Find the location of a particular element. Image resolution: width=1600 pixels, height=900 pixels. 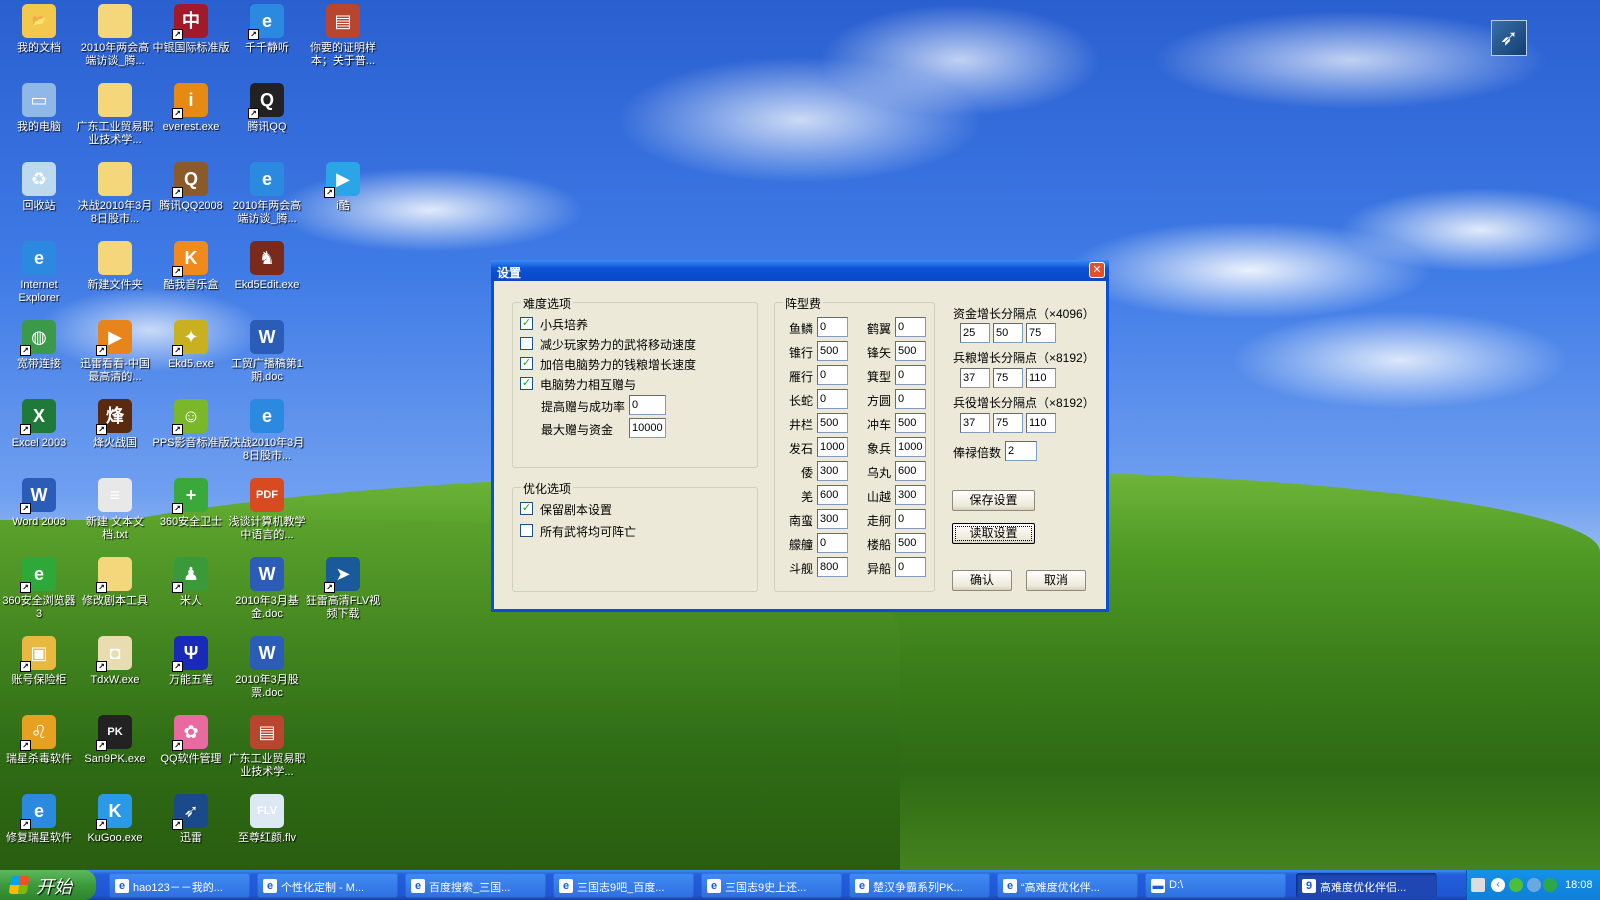

cancel-button: 取消 is located at coordinates (1056, 580).